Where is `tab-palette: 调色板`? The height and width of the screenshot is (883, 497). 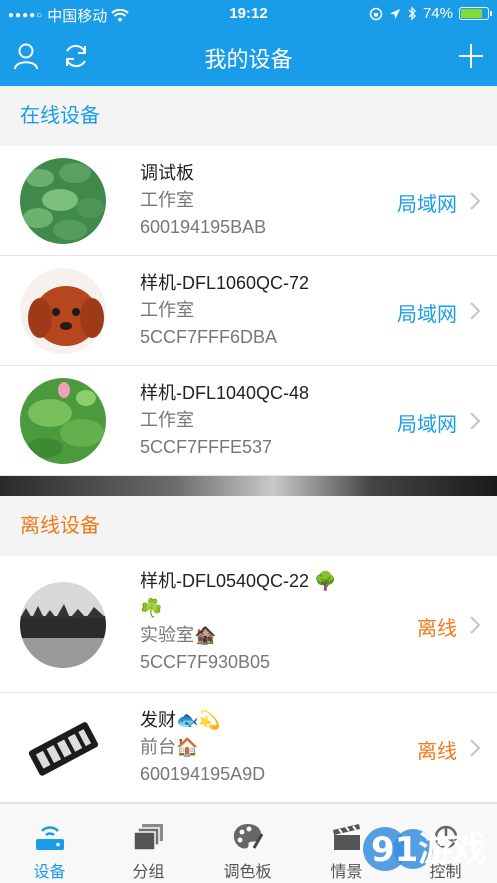 tab-palette: 调色板 is located at coordinates (247, 843).